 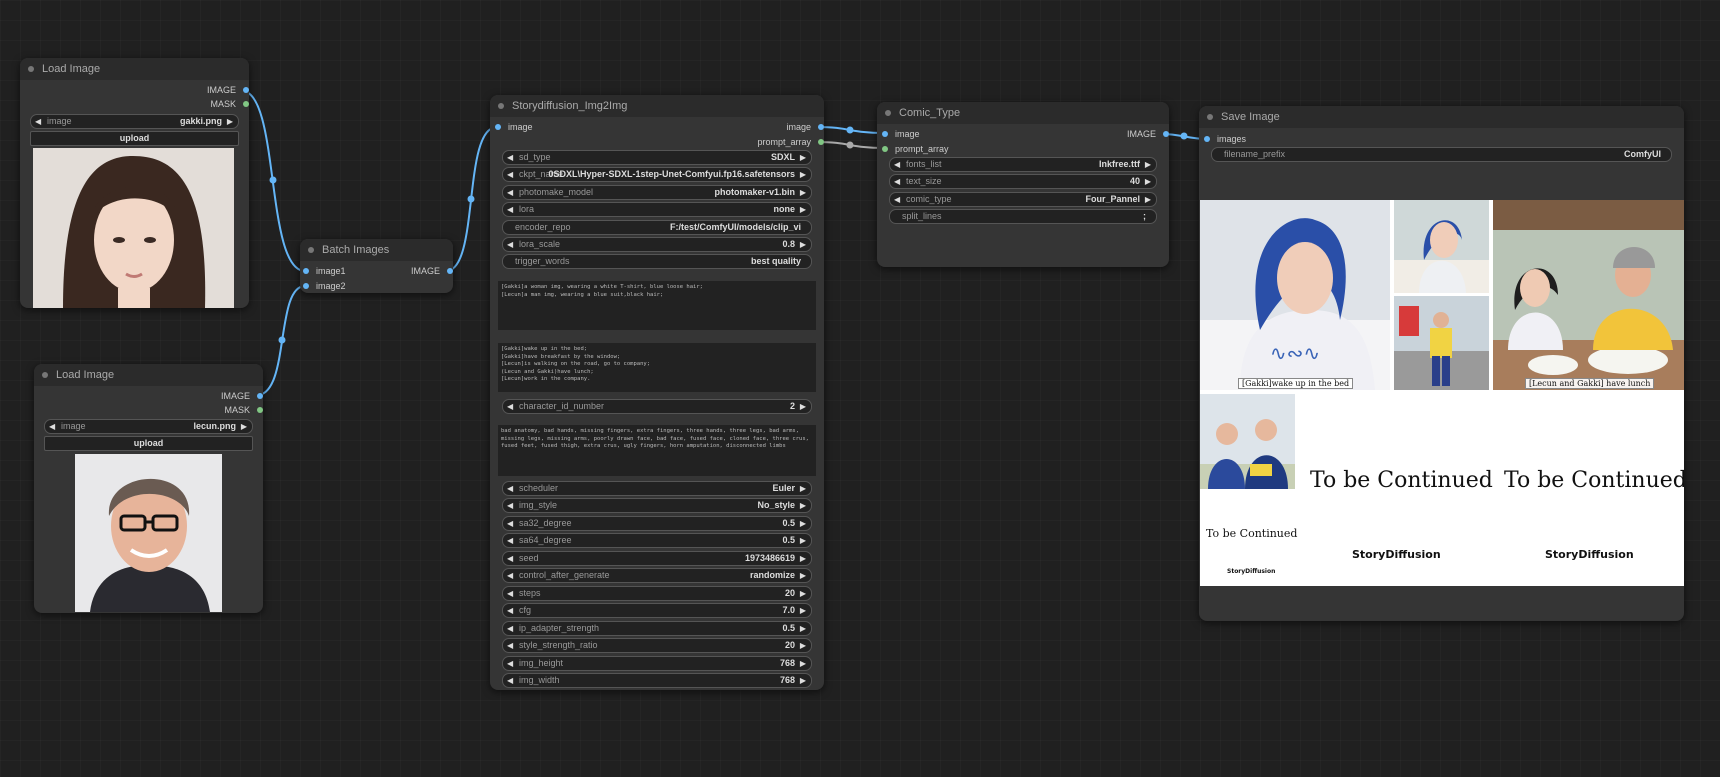 I want to click on image-combo: ◀ image gakki.png ▶, so click(x=134, y=121).